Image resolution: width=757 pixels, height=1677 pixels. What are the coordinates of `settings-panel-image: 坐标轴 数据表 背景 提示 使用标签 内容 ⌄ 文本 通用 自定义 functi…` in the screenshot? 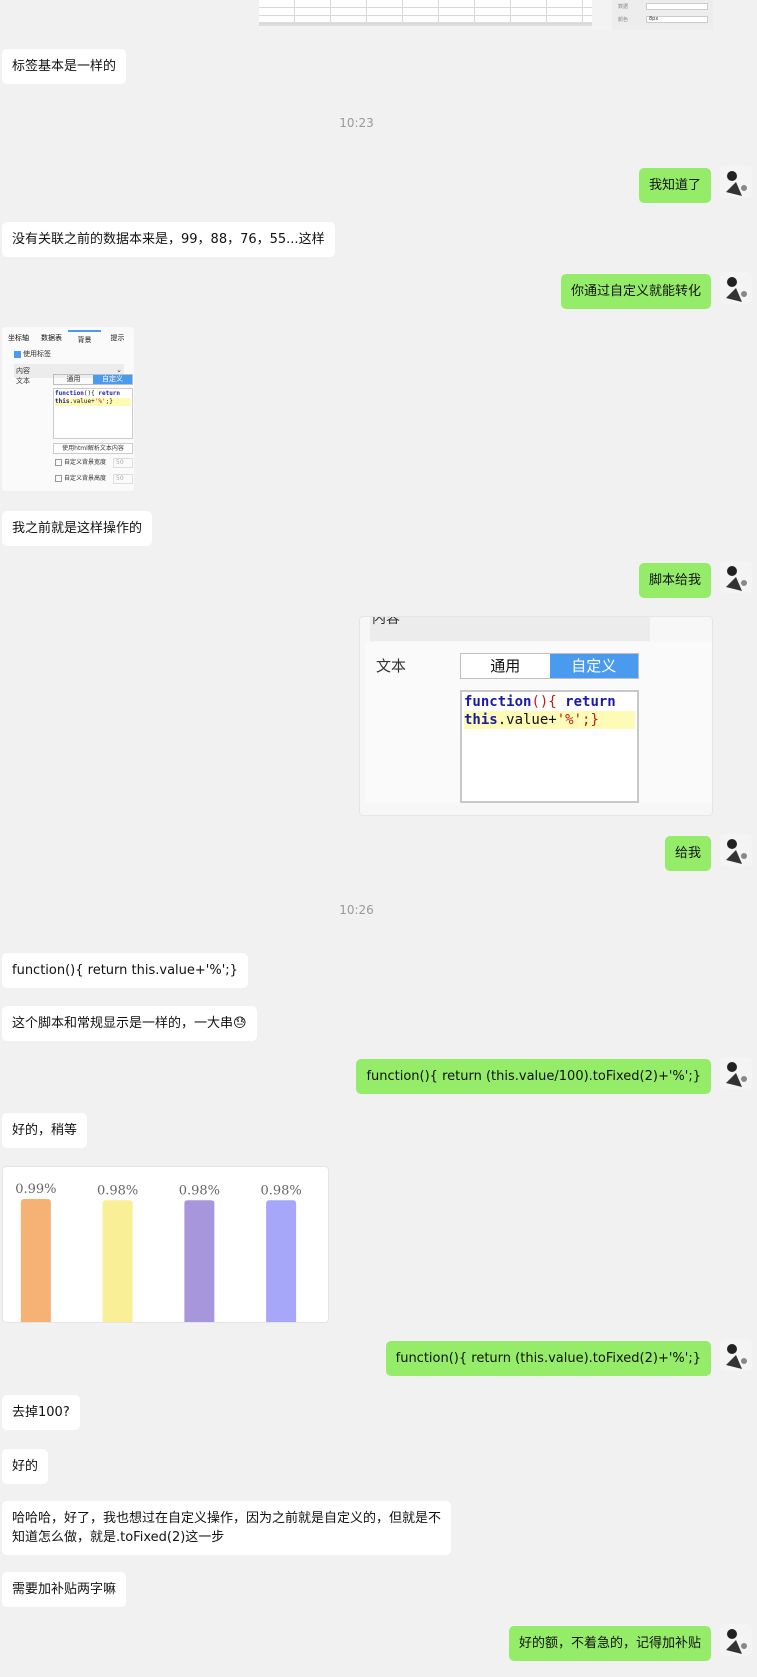 It's located at (68, 409).